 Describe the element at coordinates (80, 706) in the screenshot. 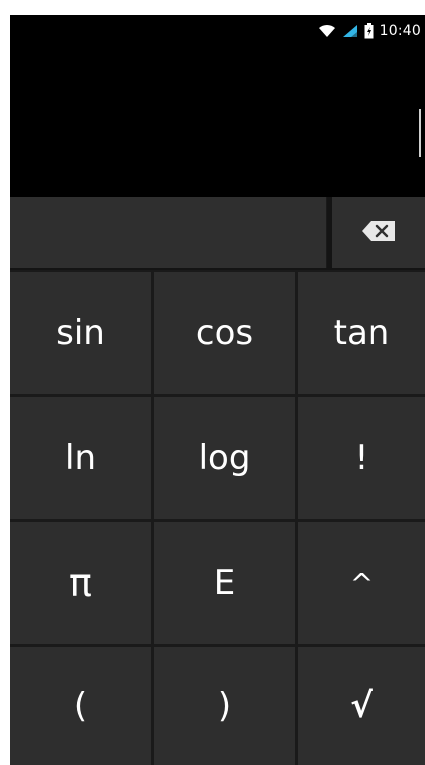

I see `left-paren-button: (` at that location.